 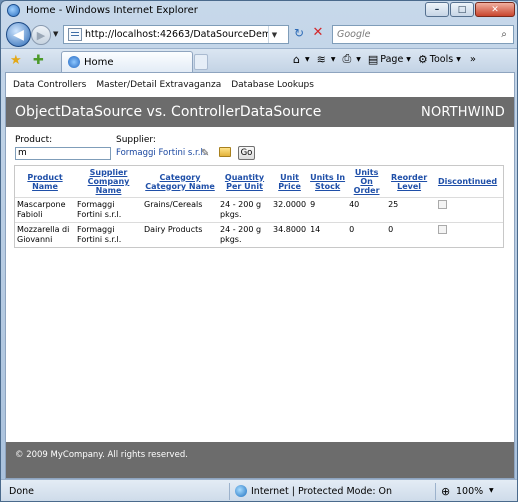 I want to click on forward-button: ▶, so click(x=41, y=35).